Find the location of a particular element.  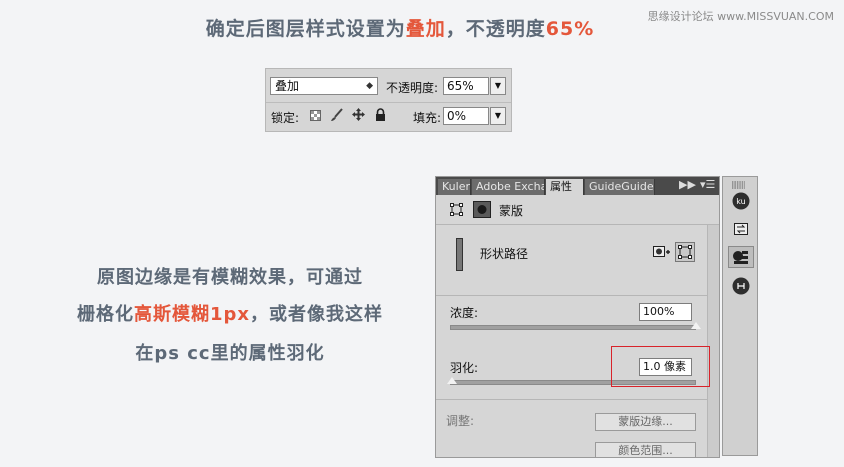

panel-dock: |||||||| ku is located at coordinates (740, 316).